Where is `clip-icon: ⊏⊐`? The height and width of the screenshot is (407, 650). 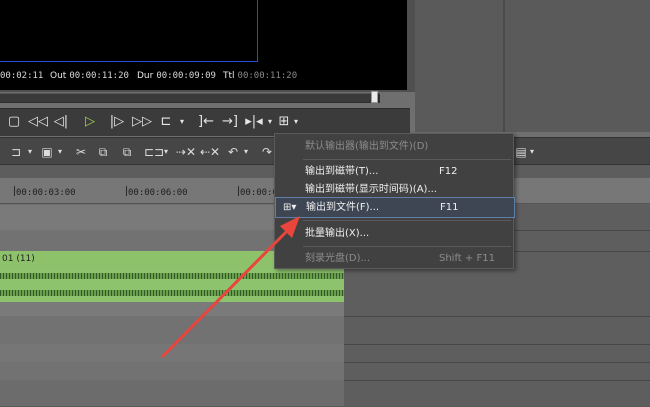
clip-icon: ⊏⊐ is located at coordinates (154, 152).